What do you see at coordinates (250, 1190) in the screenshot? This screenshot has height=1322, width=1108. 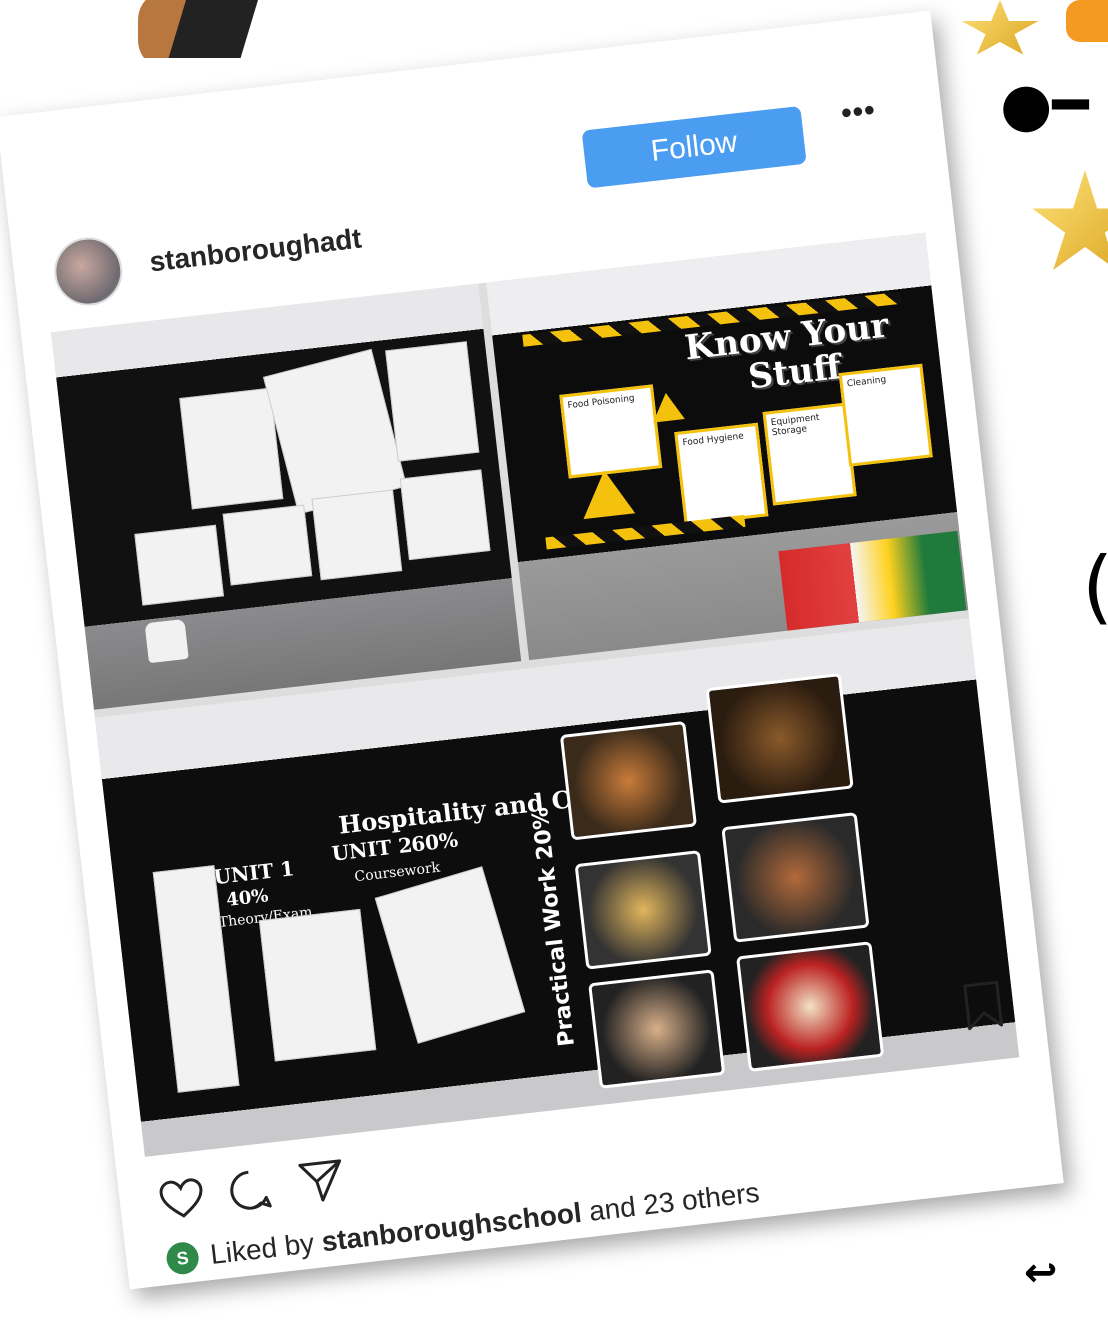 I see `comment-icon` at bounding box center [250, 1190].